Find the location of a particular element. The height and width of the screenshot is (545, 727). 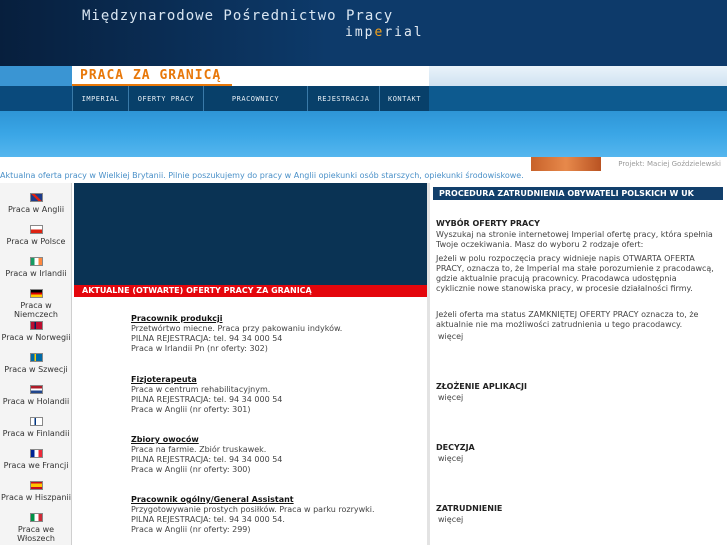

section-title: ZATRUDNIENIE is located at coordinates (469, 508).